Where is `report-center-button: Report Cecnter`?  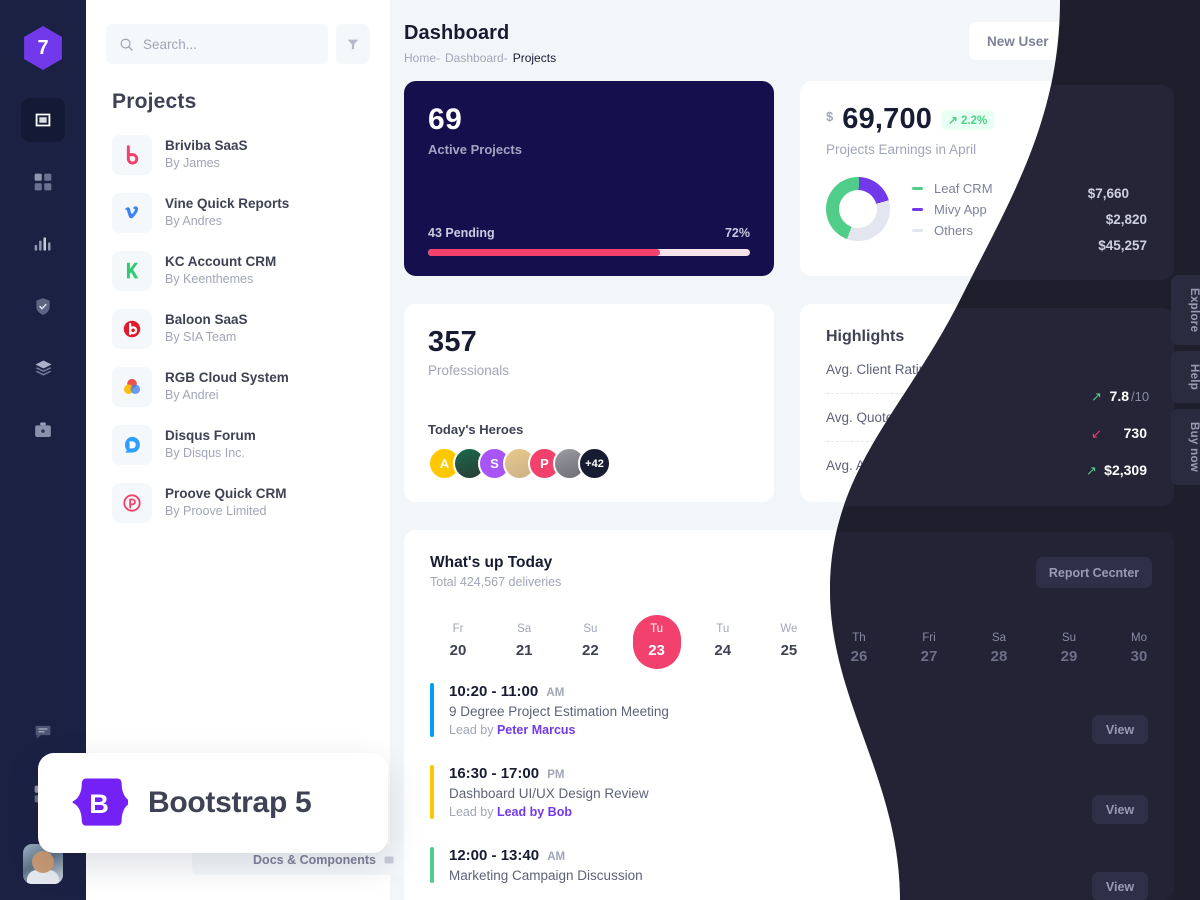
report-center-button: Report Cecnter is located at coordinates (1088, 571).